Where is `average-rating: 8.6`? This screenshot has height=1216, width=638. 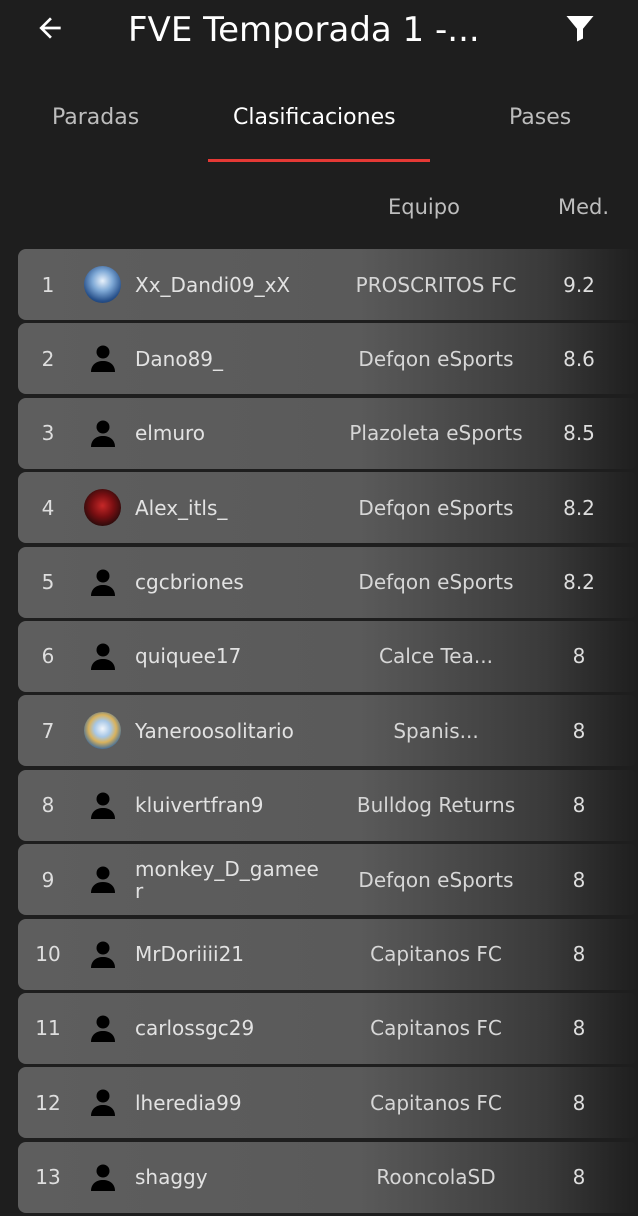
average-rating: 8.6 is located at coordinates (579, 358).